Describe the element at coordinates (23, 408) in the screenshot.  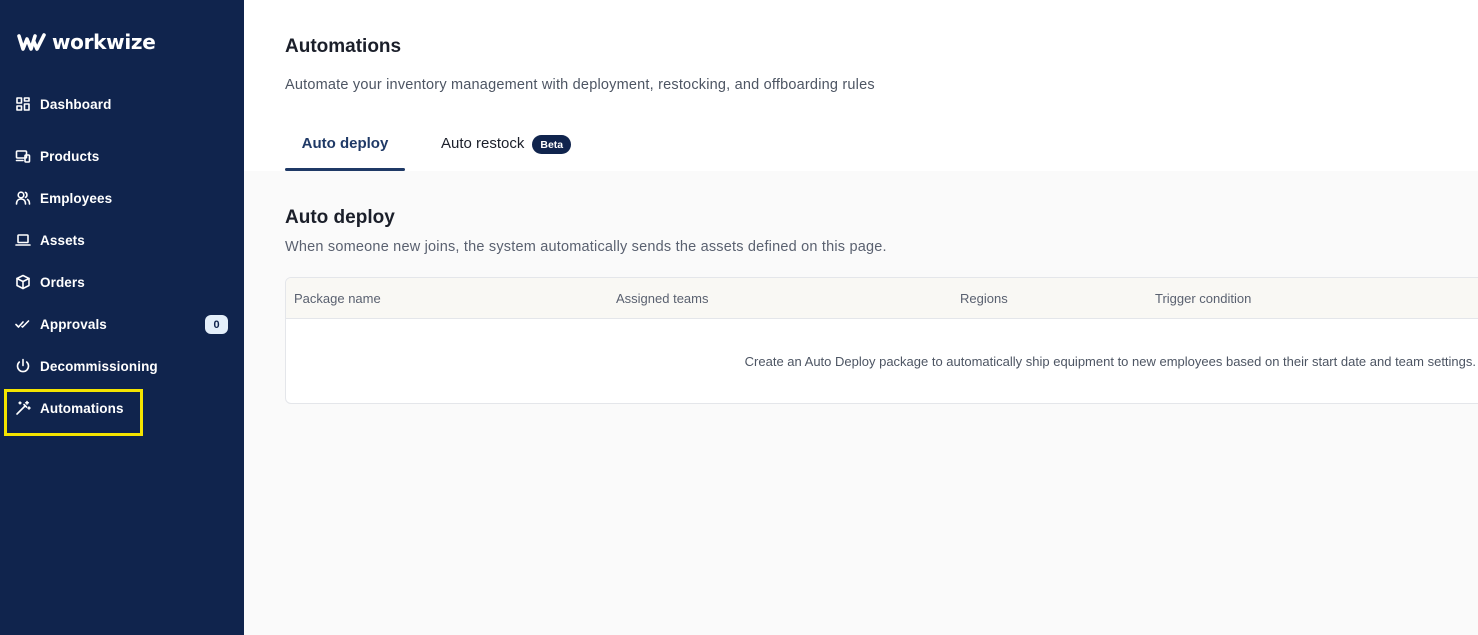
I see `magic-wand-icon` at that location.